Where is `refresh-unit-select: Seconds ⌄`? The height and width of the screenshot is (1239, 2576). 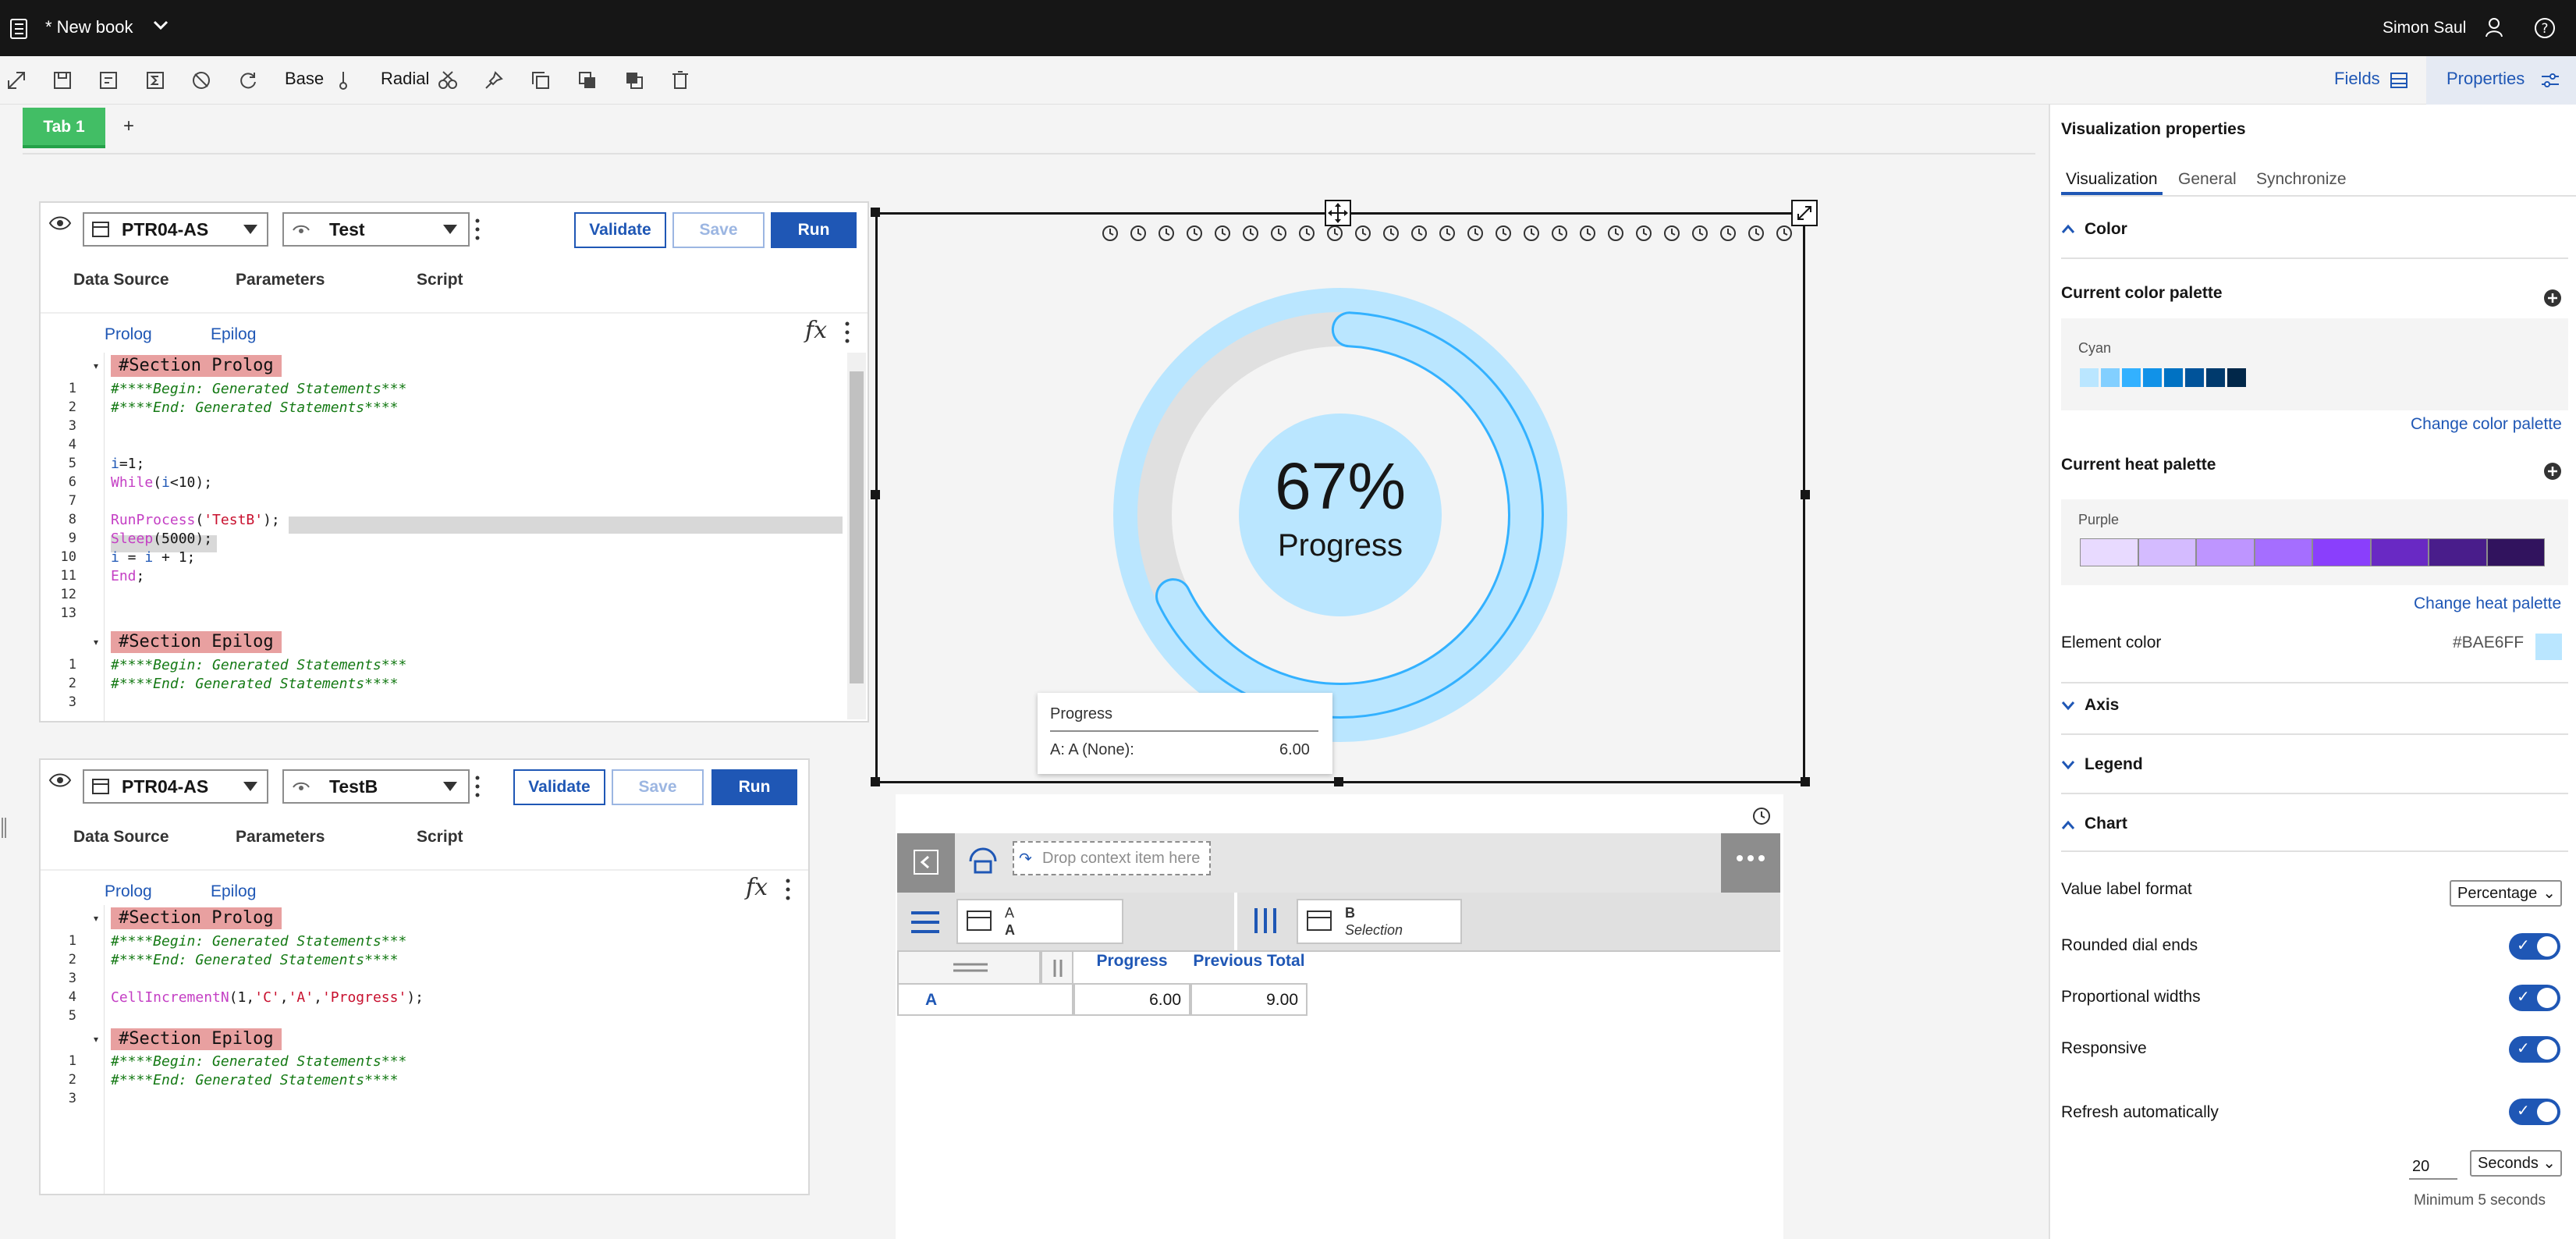
refresh-unit-select: Seconds ⌄ is located at coordinates (2516, 1163).